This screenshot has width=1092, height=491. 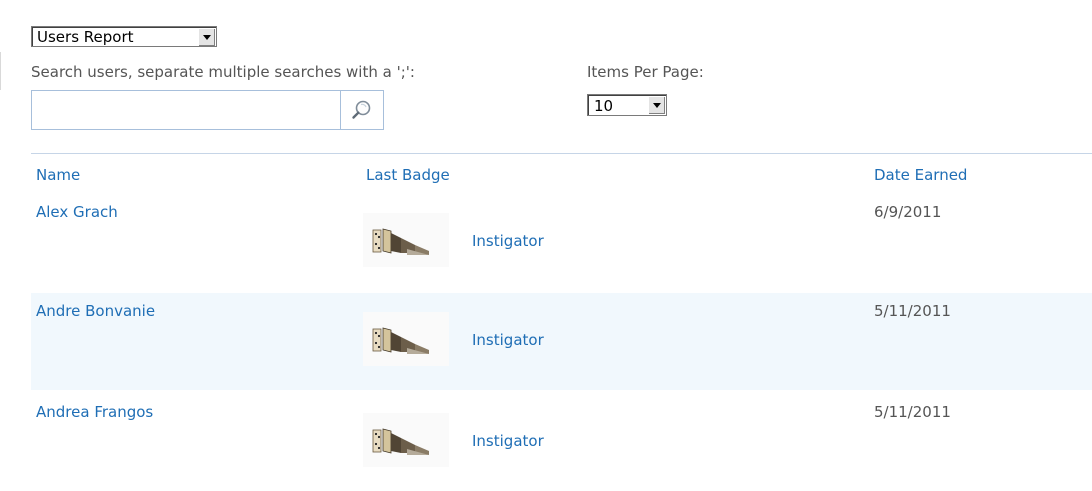 I want to click on search-box, so click(x=207, y=110).